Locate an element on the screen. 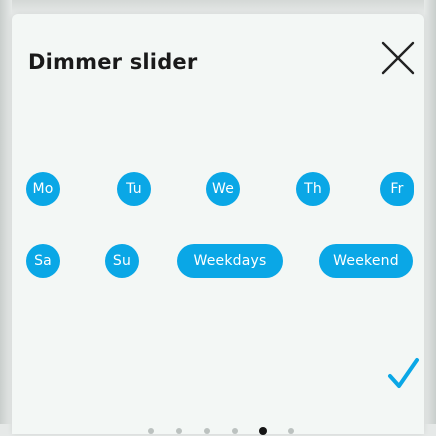 The width and height of the screenshot is (436, 436). checkmark-icon is located at coordinates (403, 373).